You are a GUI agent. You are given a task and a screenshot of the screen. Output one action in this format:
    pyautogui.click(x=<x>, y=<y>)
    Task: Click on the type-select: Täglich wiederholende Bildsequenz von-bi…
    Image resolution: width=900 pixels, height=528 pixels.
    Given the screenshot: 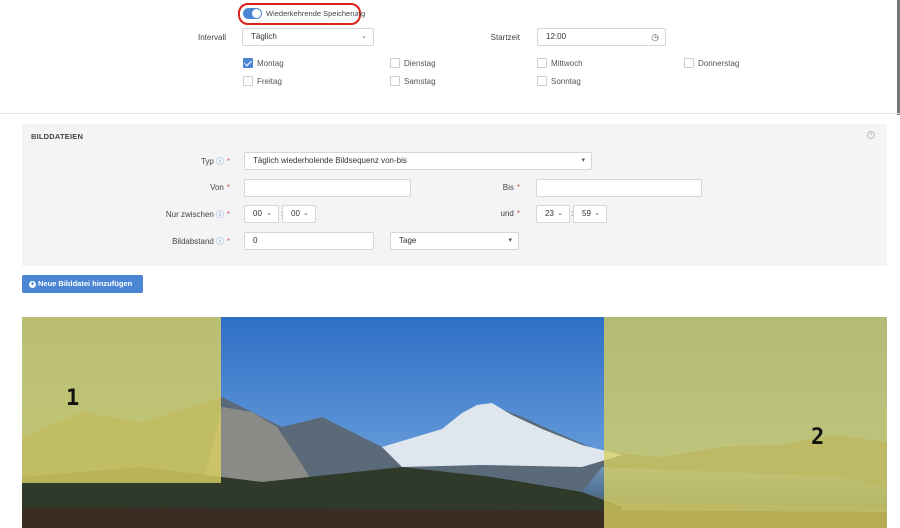 What is the action you would take?
    pyautogui.click(x=418, y=161)
    